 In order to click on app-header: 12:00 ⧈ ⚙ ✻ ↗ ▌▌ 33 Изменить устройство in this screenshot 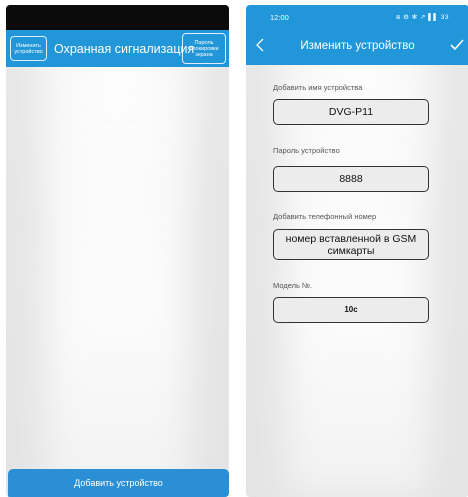, I will do `click(357, 35)`.